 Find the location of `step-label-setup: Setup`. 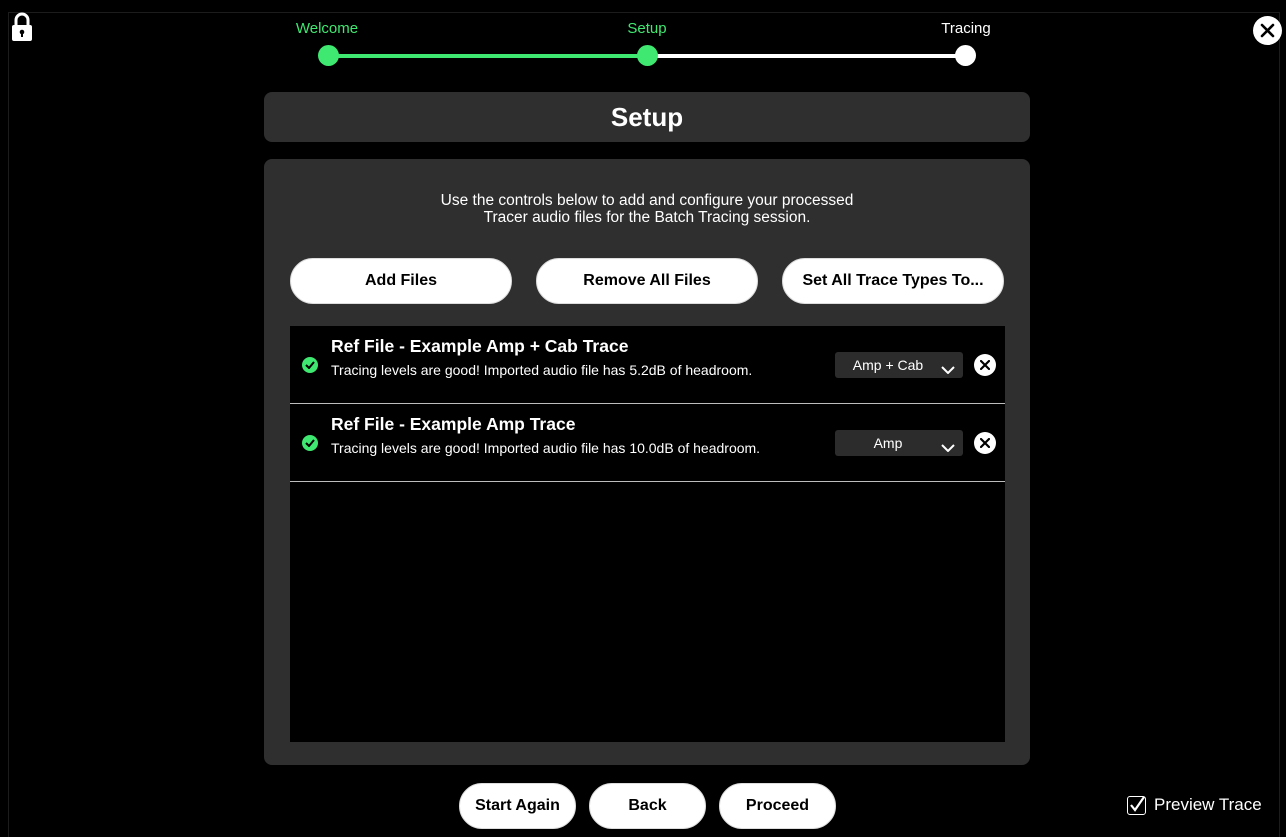

step-label-setup: Setup is located at coordinates (647, 28).